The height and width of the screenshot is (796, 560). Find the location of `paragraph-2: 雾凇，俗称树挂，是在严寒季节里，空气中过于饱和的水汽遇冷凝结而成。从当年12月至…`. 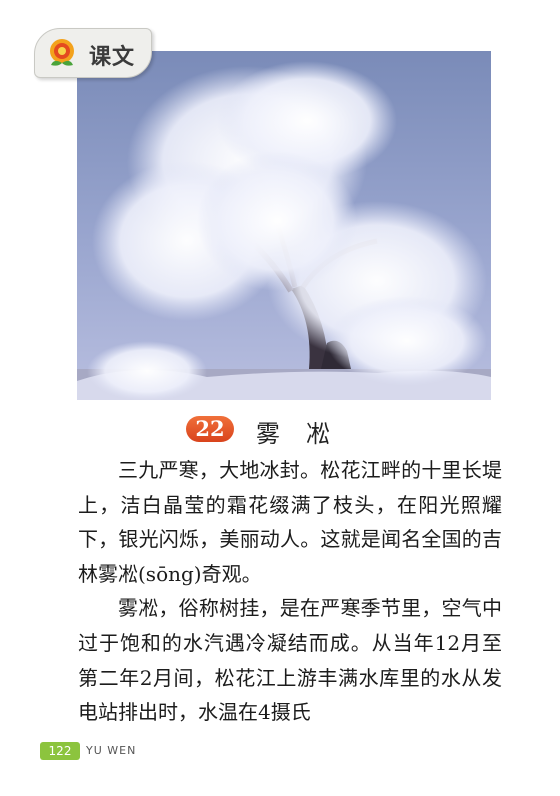

paragraph-2: 雾凇，俗称树挂，是在严寒季节里，空气中过于饱和的水汽遇冷凝结而成。从当年12月至… is located at coordinates (290, 660).